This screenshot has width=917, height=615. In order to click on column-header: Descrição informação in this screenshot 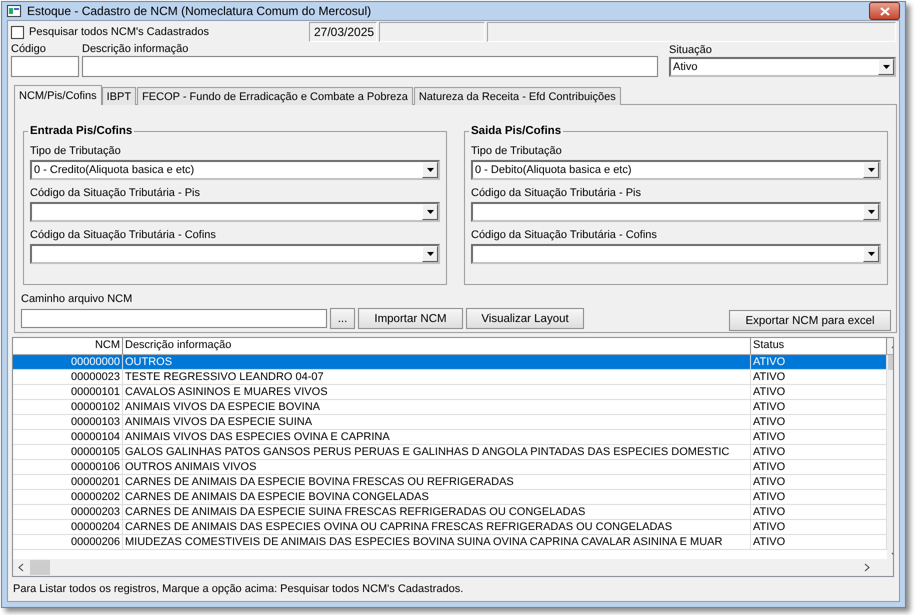, I will do `click(437, 346)`.